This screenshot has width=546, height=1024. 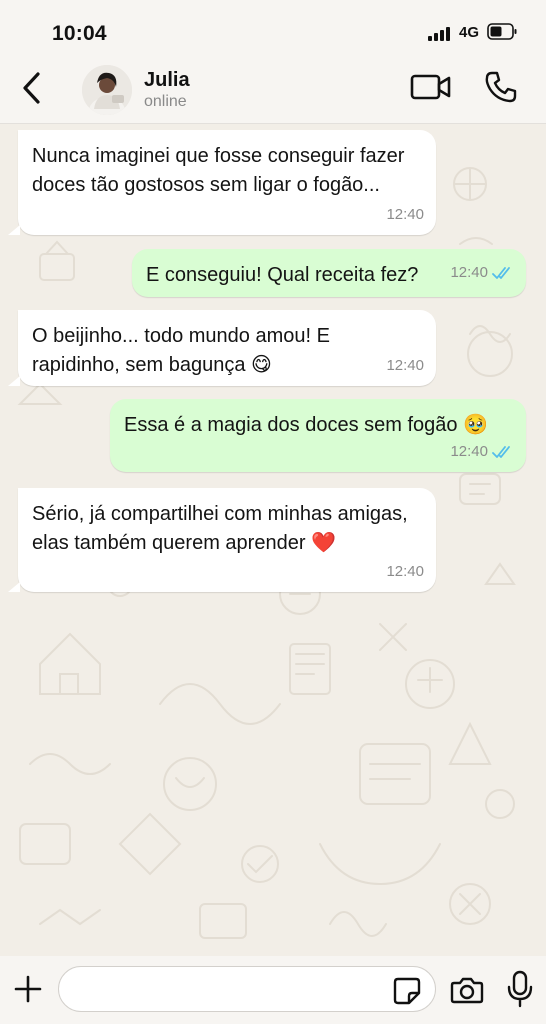 What do you see at coordinates (467, 990) in the screenshot?
I see `camera-icon` at bounding box center [467, 990].